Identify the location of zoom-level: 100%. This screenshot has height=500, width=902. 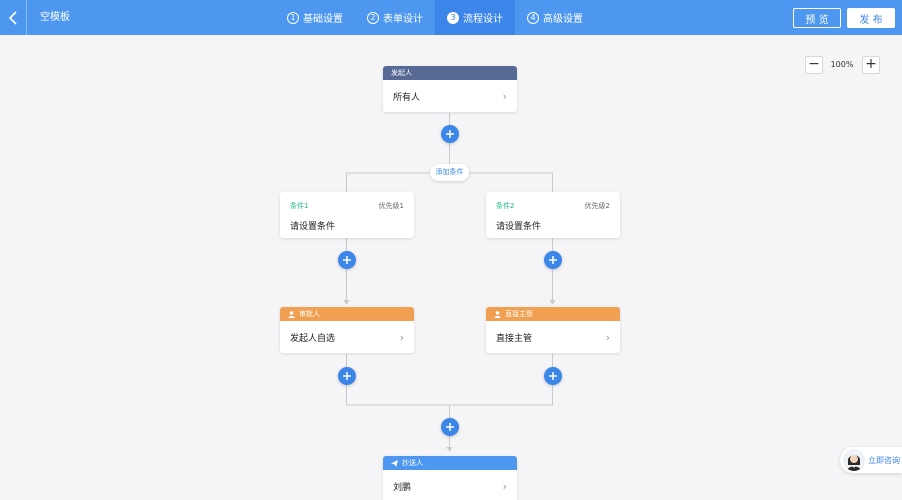
(842, 64).